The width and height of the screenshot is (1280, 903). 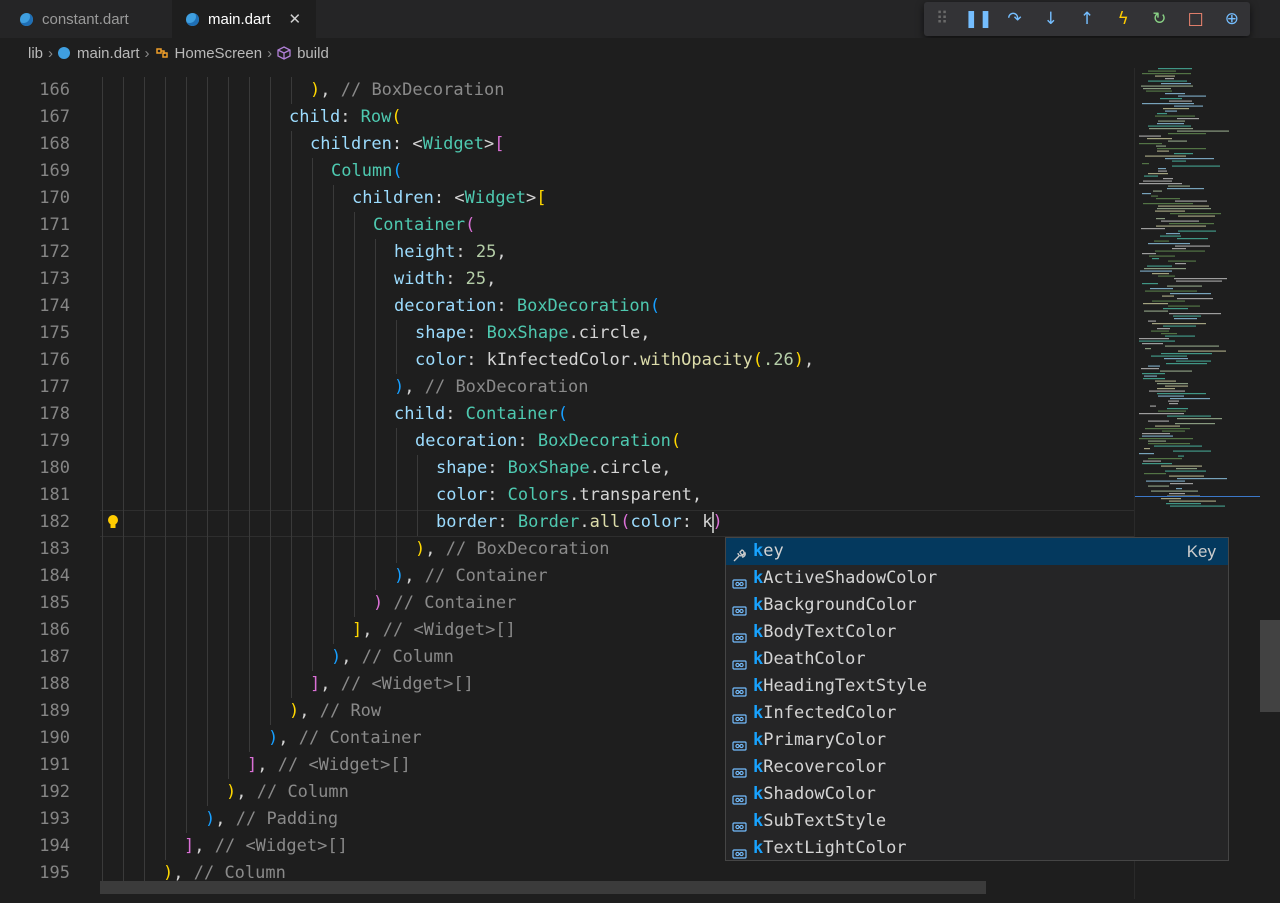 I want to click on code-token: ), so click(x=168, y=873).